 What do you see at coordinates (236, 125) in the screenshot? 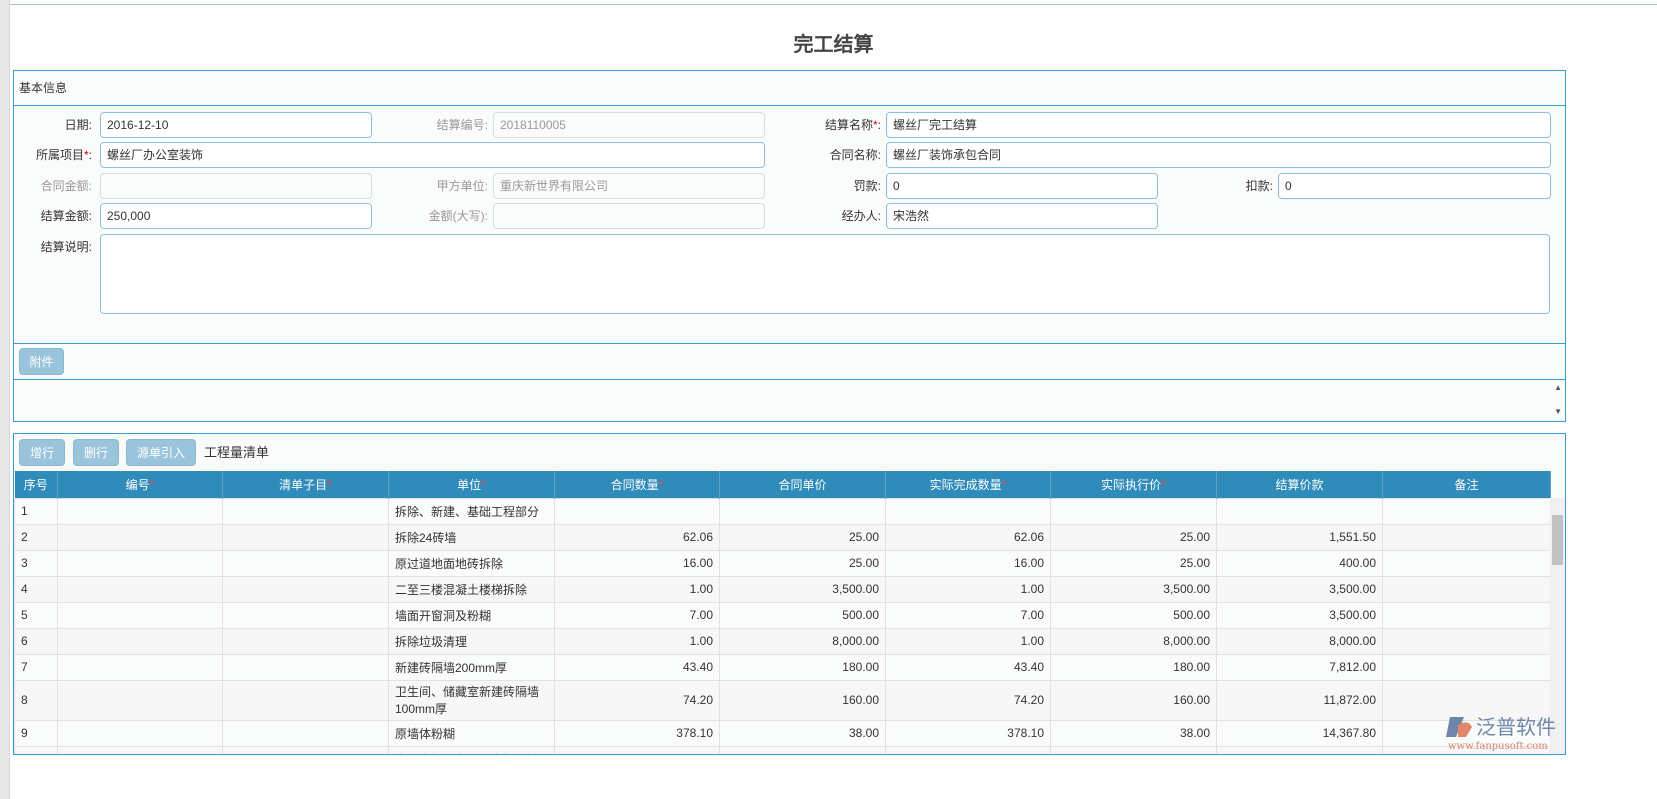
I see `date-input: 2016-12-10` at bounding box center [236, 125].